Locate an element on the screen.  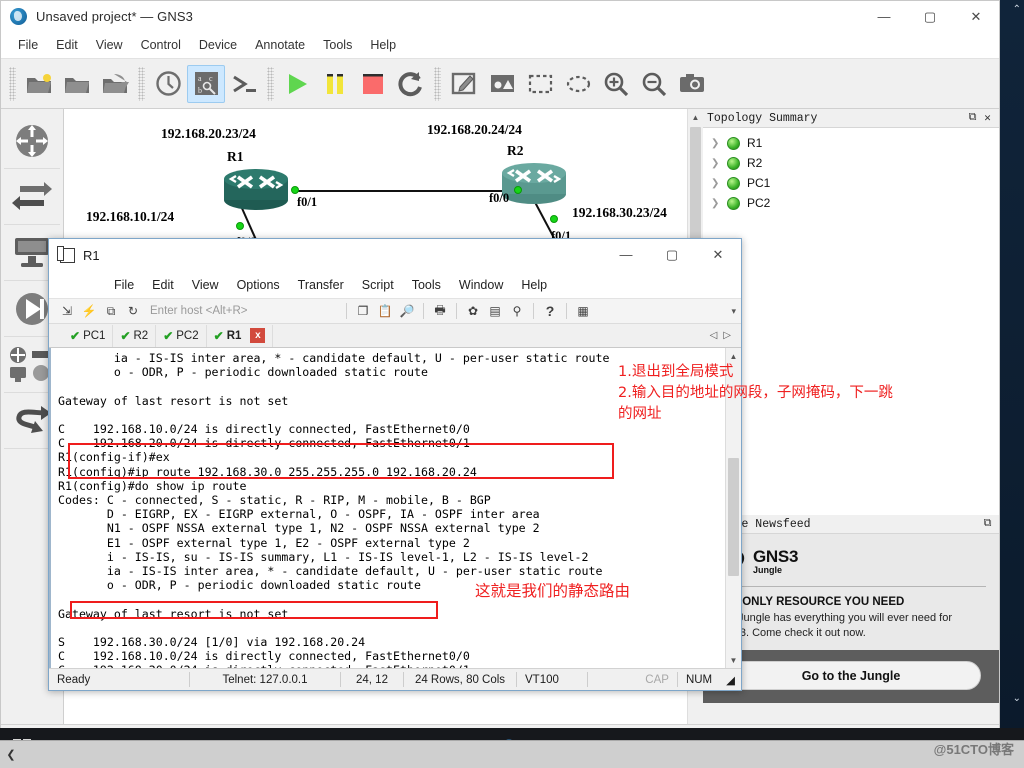
new-project-icon is located at coordinates (39, 84).